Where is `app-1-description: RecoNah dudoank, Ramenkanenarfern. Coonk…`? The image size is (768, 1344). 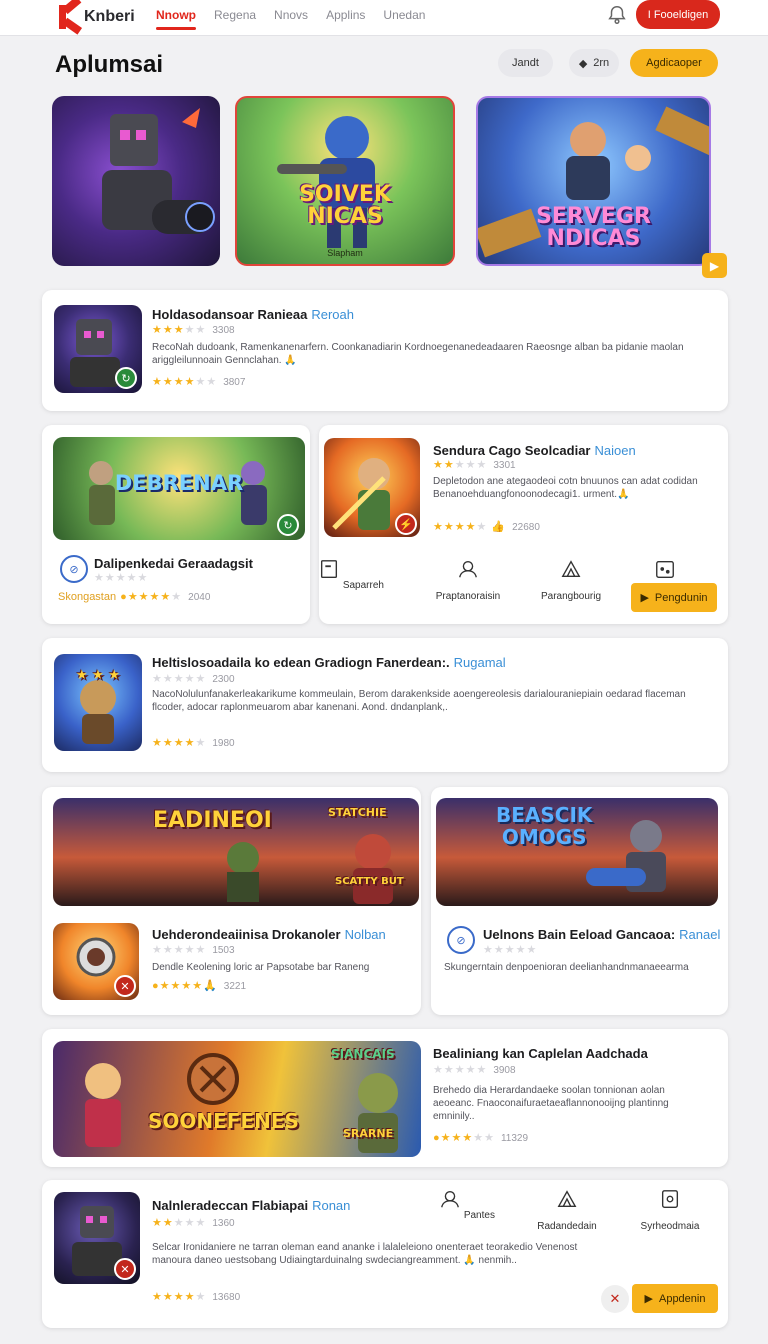 app-1-description: RecoNah dudoank, Ramenkanenarfern. Coonk… is located at coordinates (418, 354).